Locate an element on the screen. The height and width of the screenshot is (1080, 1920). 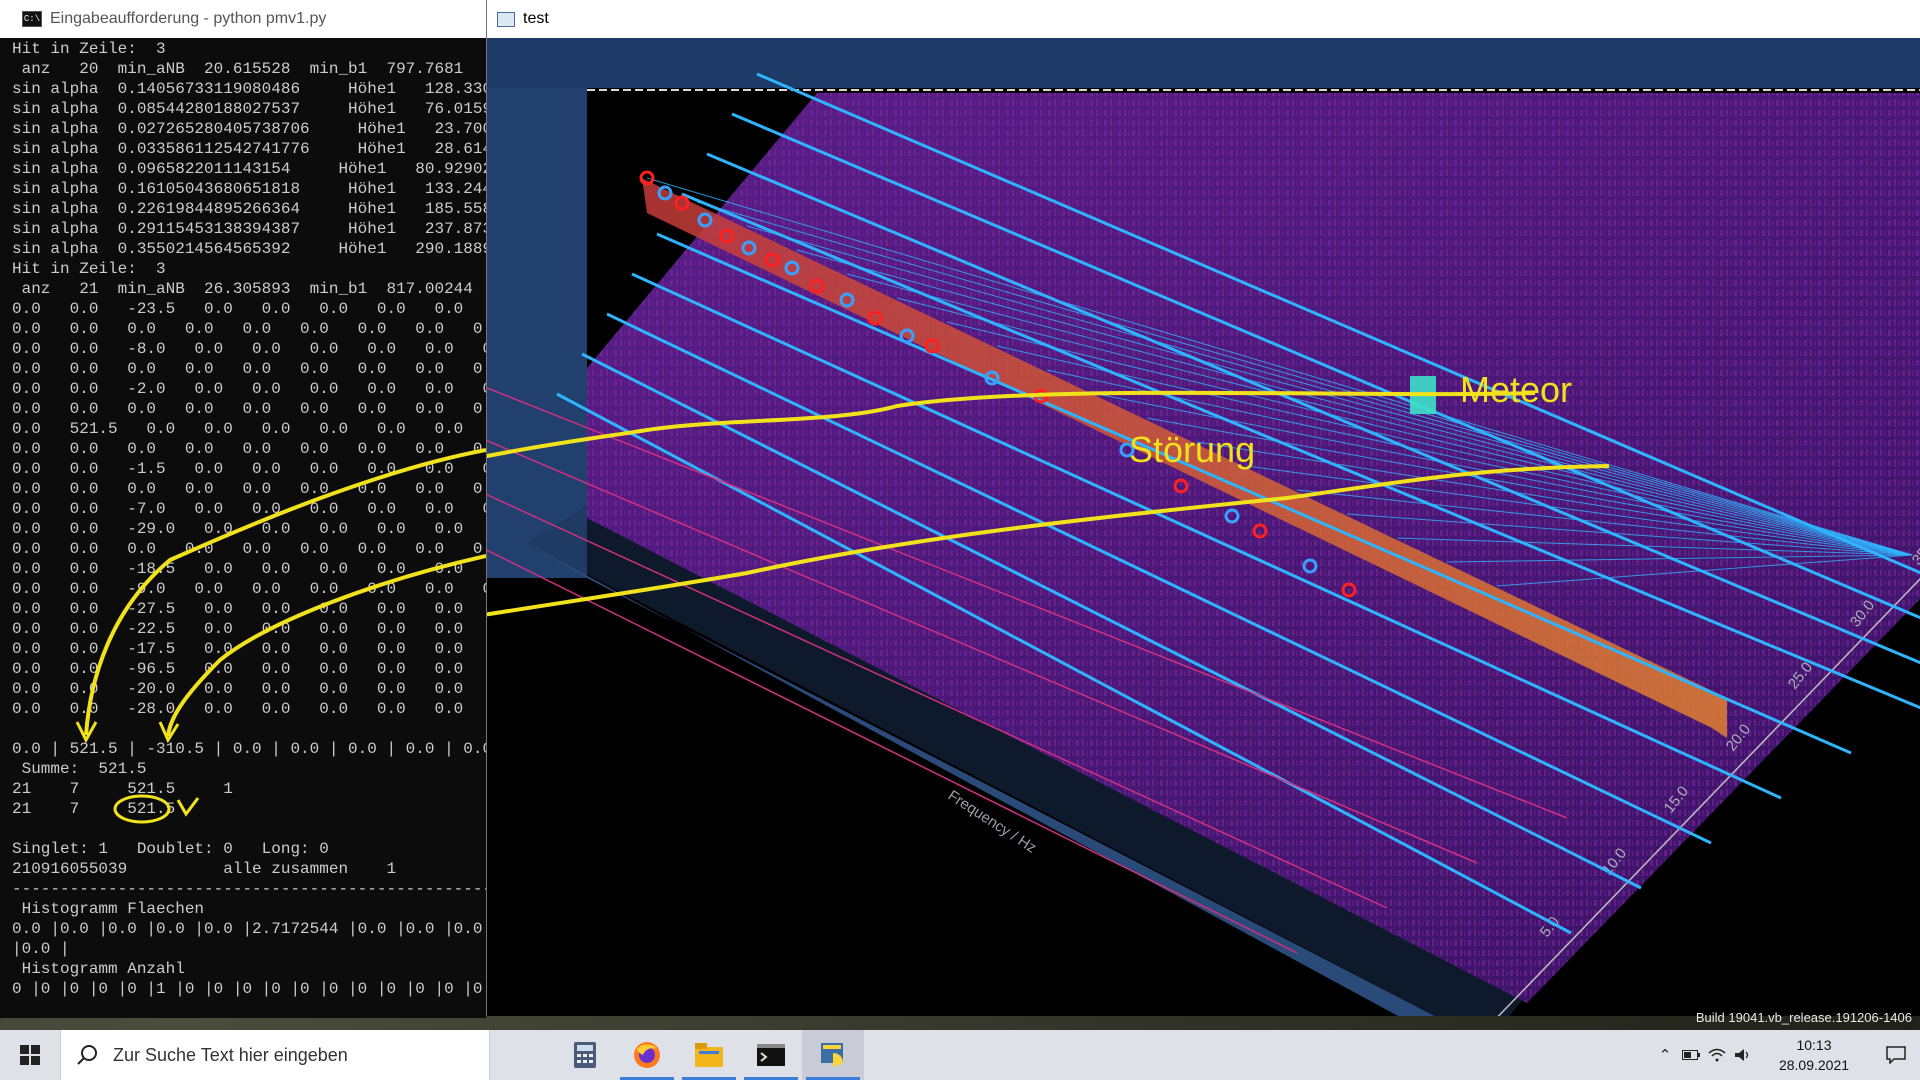
wifi-icon is located at coordinates (1717, 1055).